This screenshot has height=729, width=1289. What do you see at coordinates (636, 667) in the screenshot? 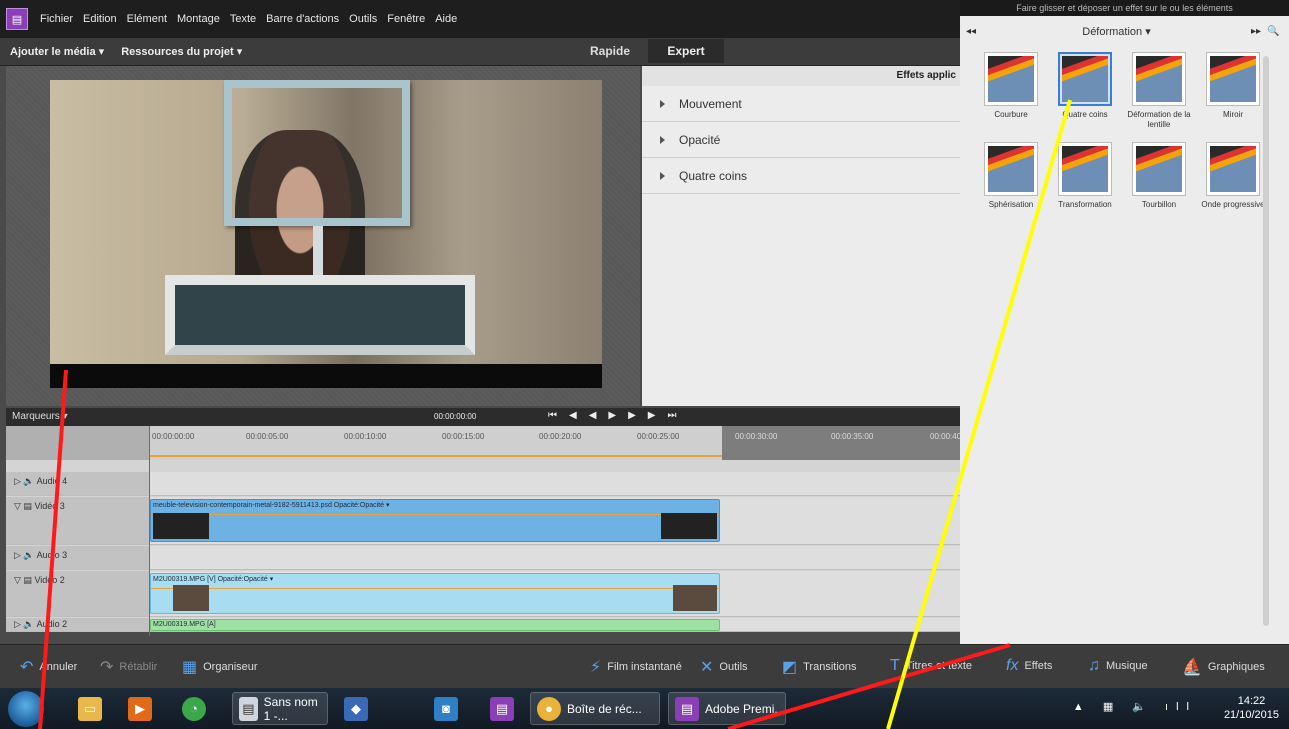
I see `instant-movie-button: ⚡ Film instantané` at bounding box center [636, 667].